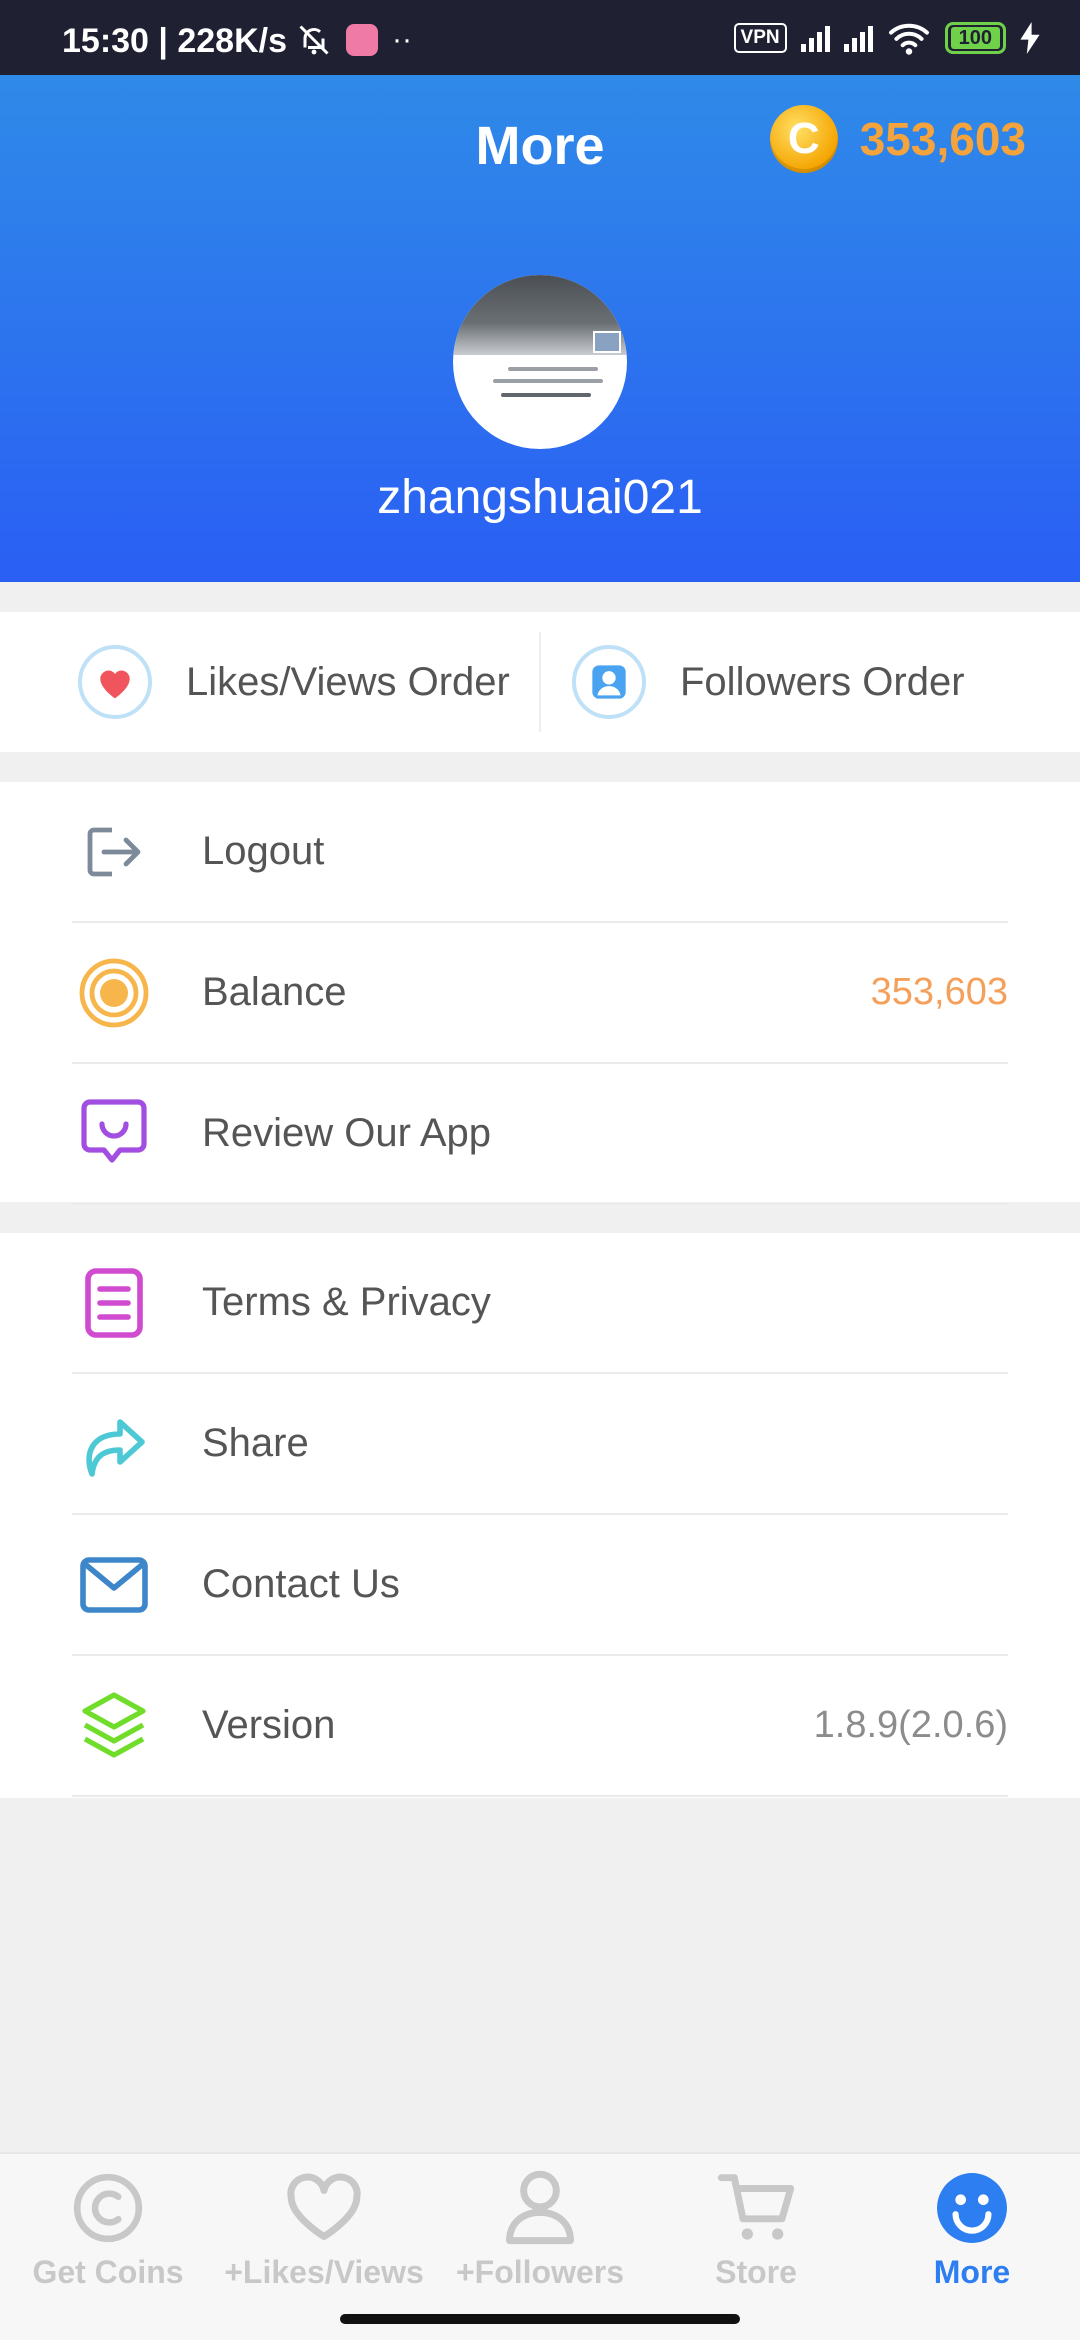 The image size is (1080, 2340). What do you see at coordinates (114, 1134) in the screenshot?
I see `smile-chat-icon` at bounding box center [114, 1134].